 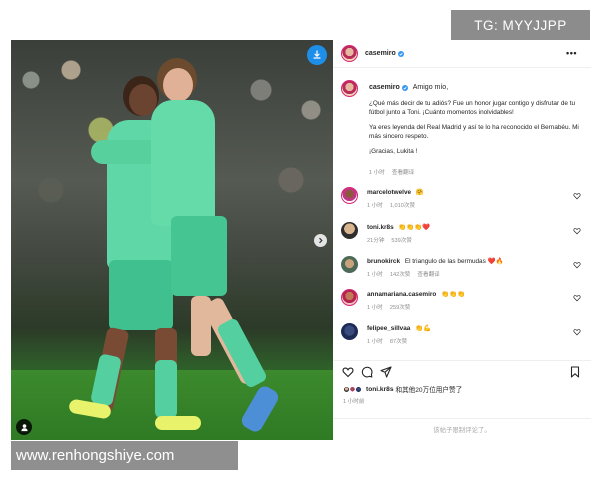 What do you see at coordinates (462, 54) in the screenshot?
I see `post-header: casemiro •••` at bounding box center [462, 54].